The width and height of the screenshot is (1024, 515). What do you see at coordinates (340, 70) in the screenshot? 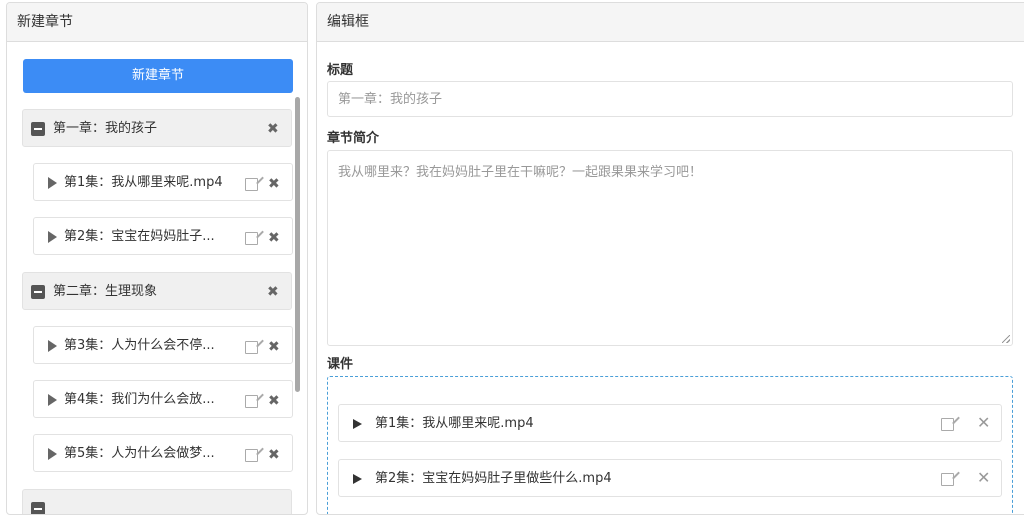
I see `title-label: 标题` at bounding box center [340, 70].